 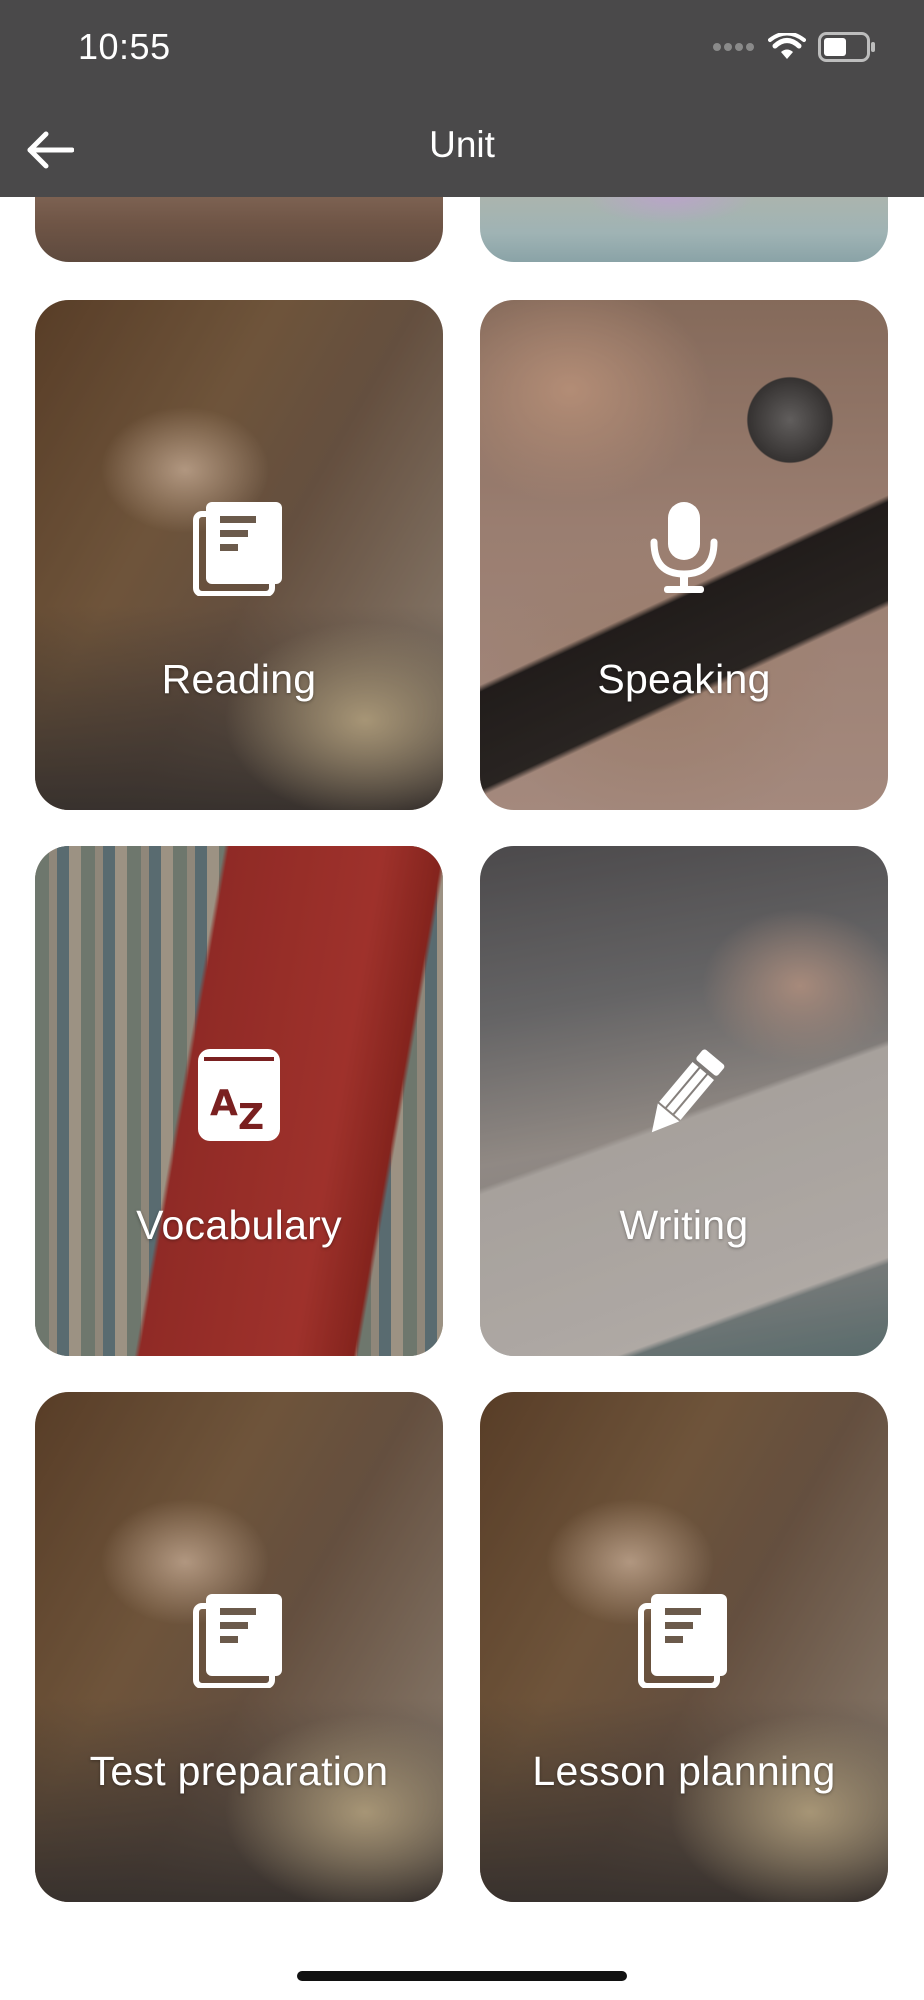 I want to click on card-test-preparation: Test preparation, so click(x=239, y=1647).